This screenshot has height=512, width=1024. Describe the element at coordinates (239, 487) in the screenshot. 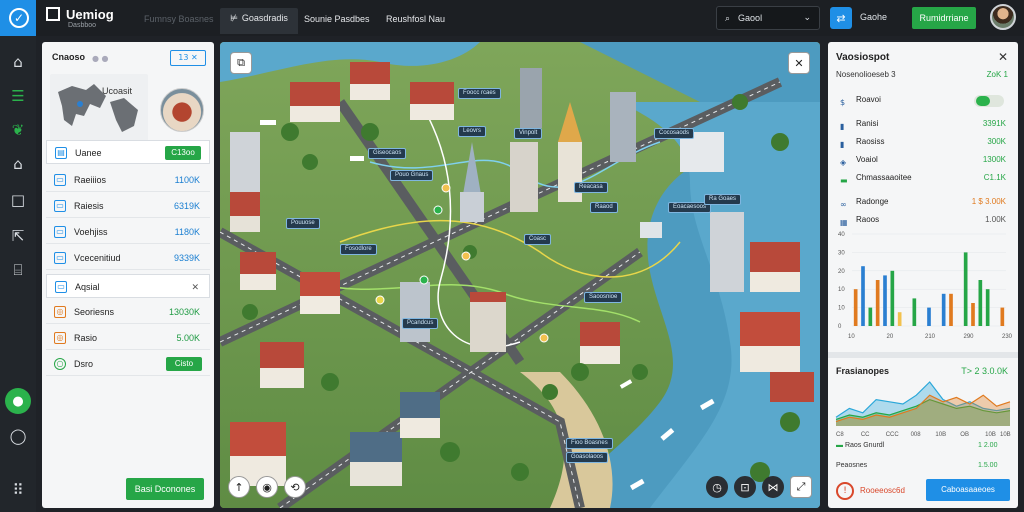

I see `compass-icon: ↑` at that location.